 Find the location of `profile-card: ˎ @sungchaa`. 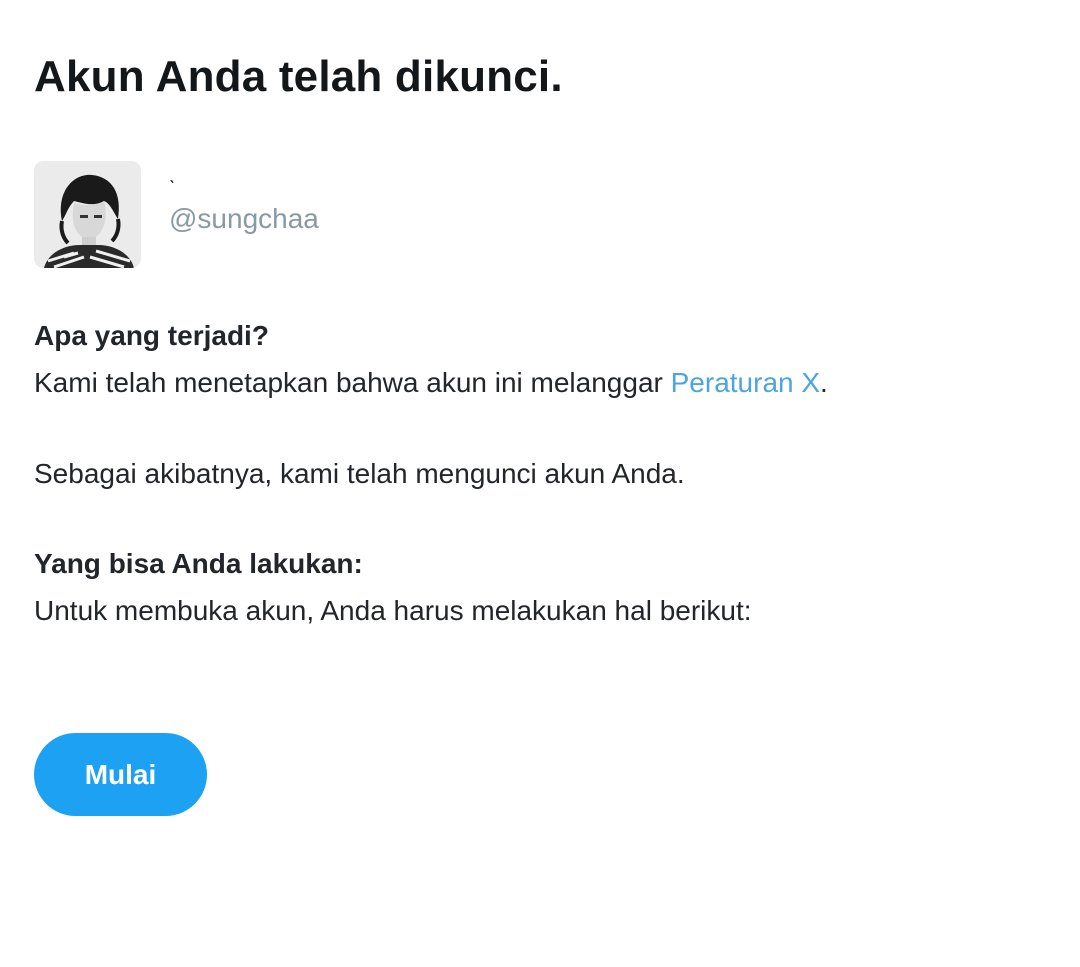

profile-card: ˎ @sungchaa is located at coordinates (284, 214).